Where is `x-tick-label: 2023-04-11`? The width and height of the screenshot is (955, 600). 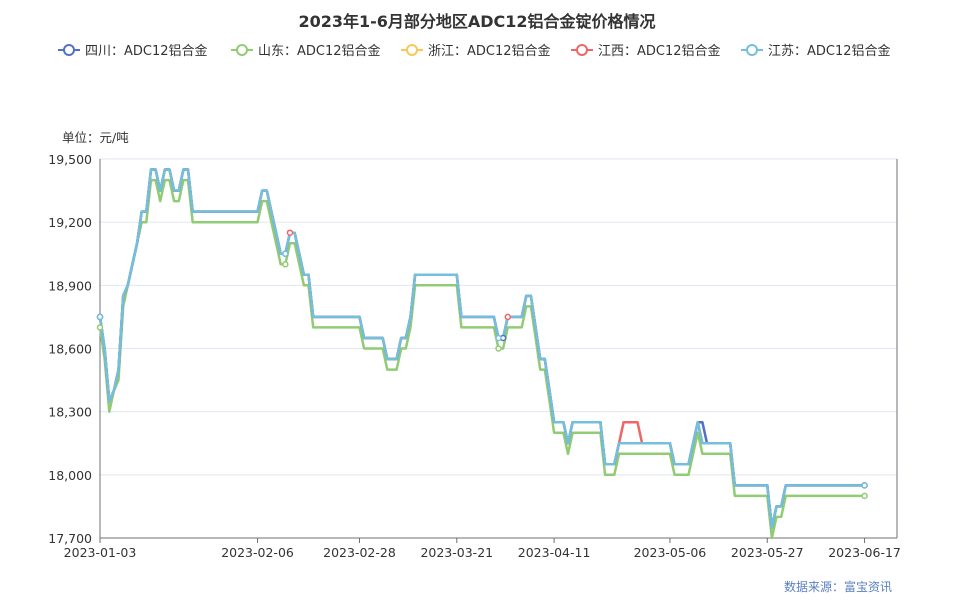 x-tick-label: 2023-04-11 is located at coordinates (554, 552).